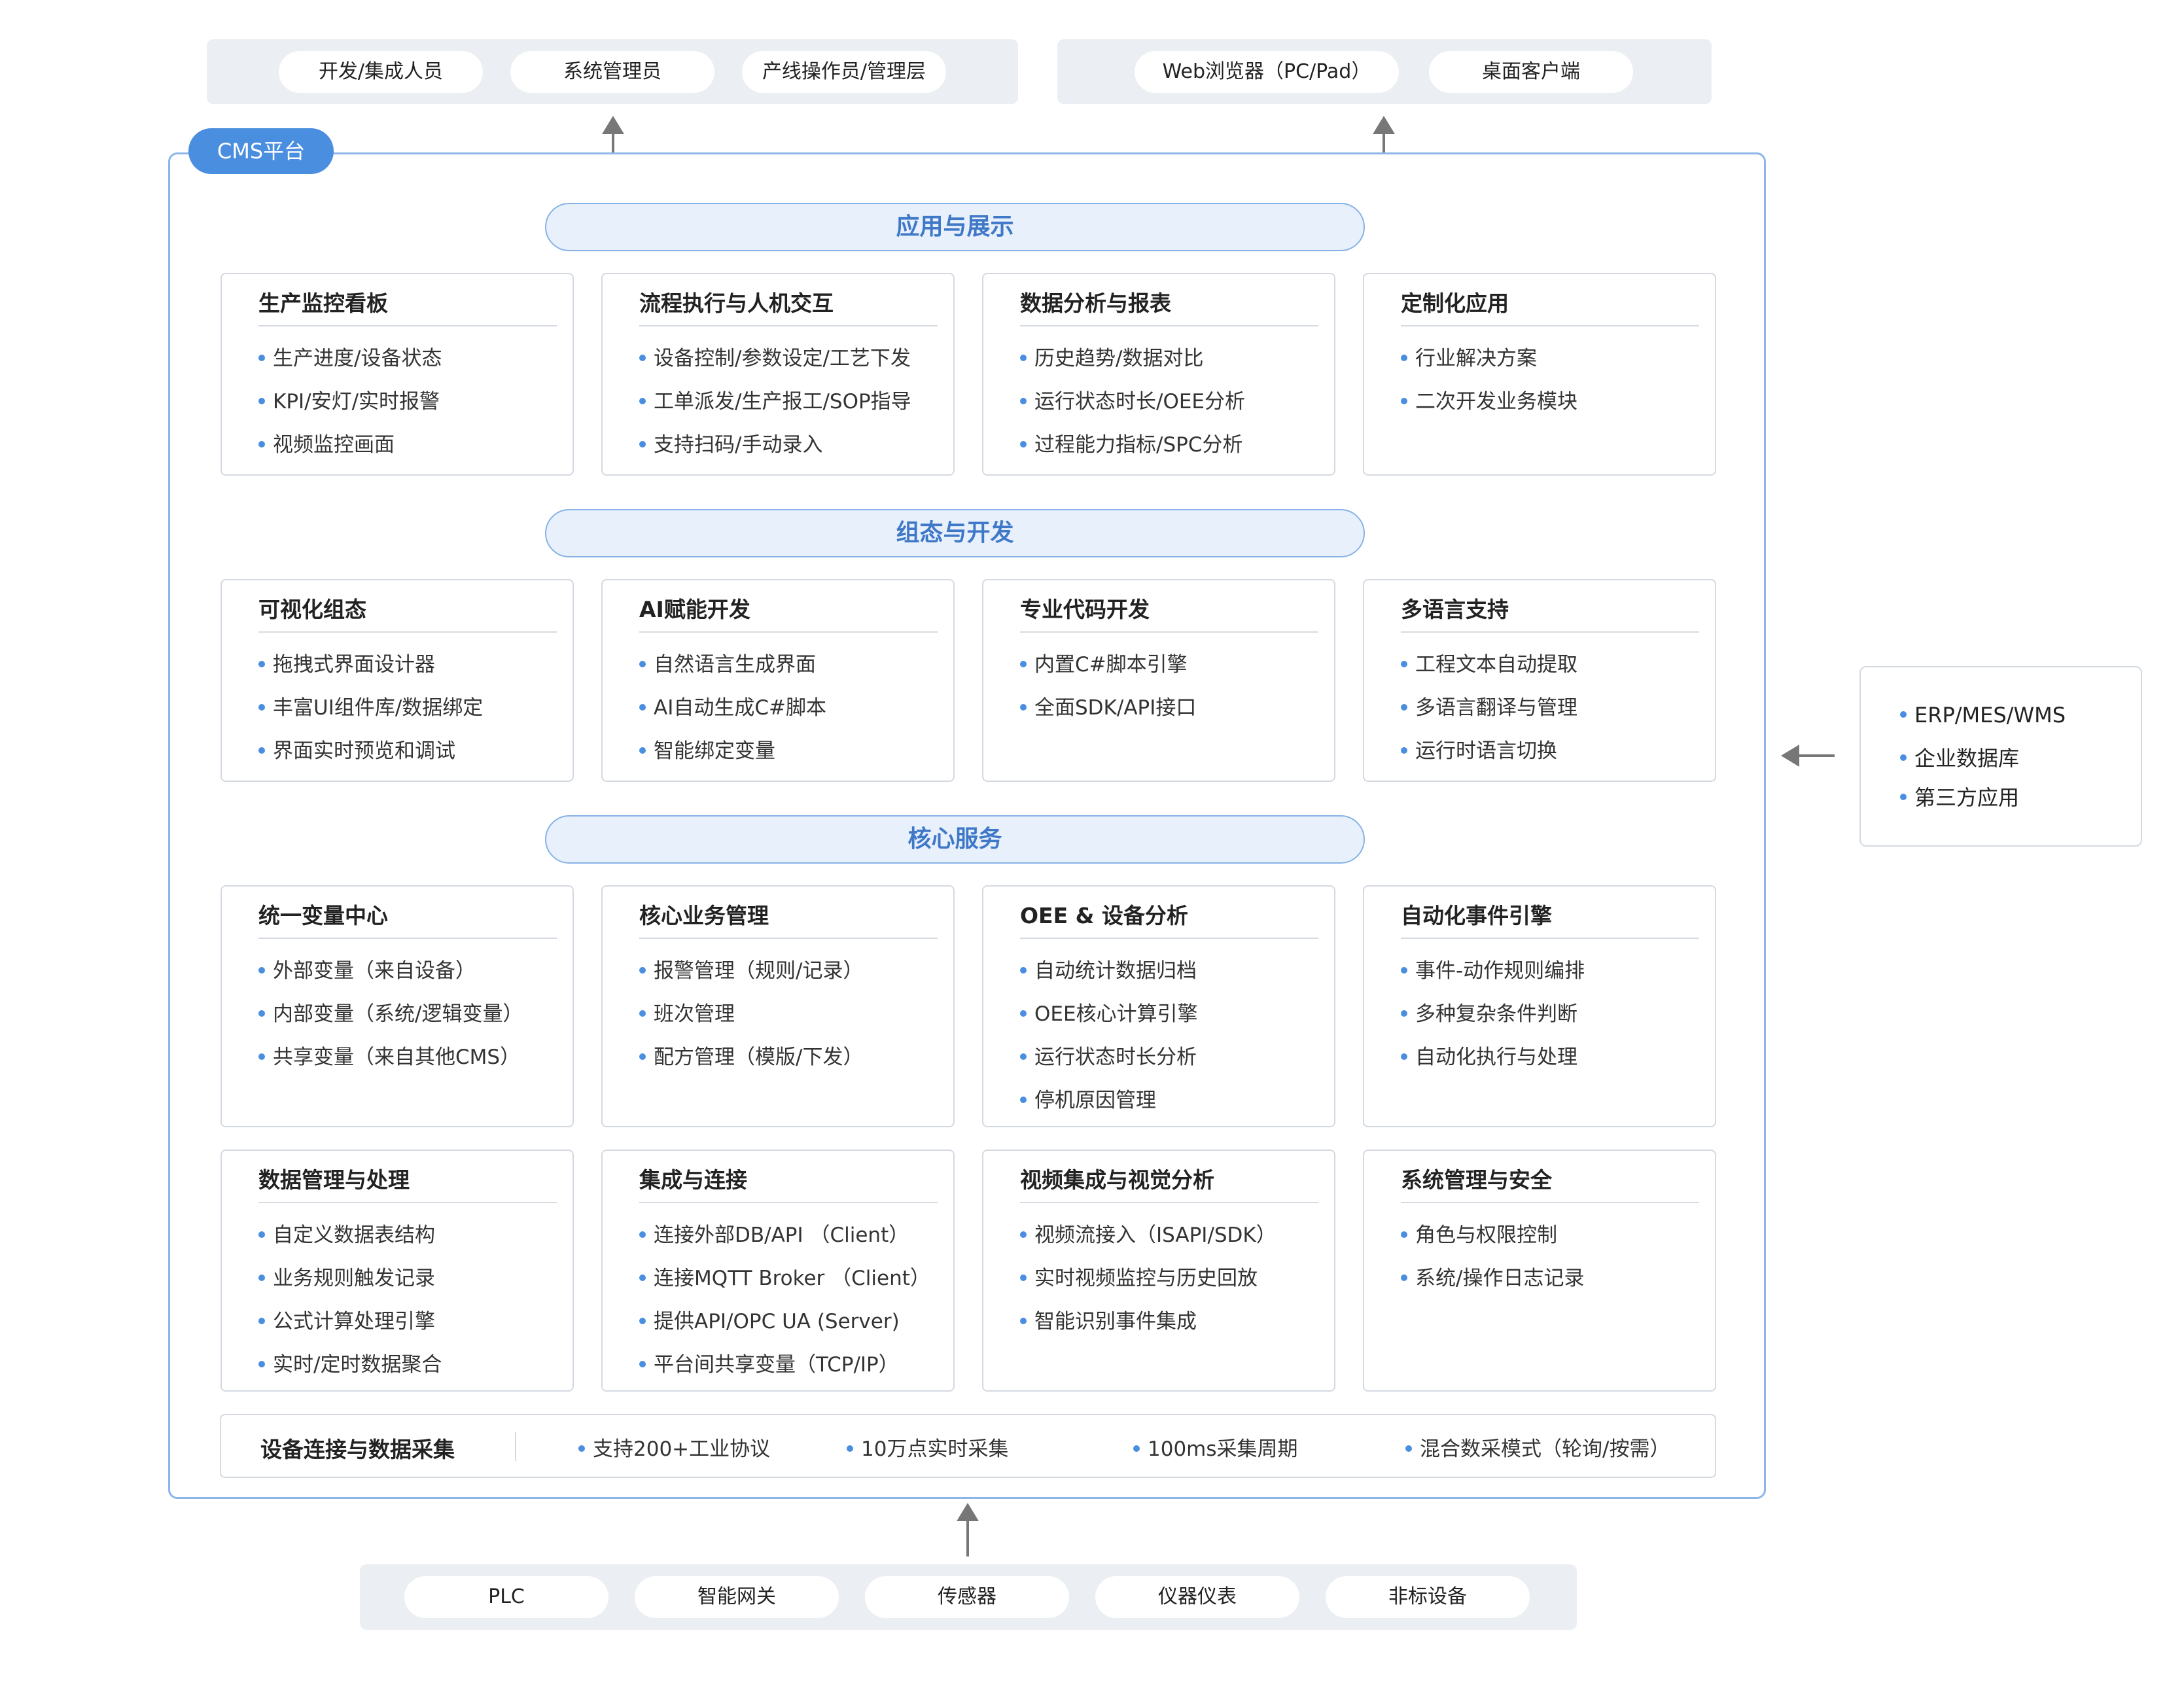  I want to click on card-item-label: 工程文本自动提取, so click(1496, 665).